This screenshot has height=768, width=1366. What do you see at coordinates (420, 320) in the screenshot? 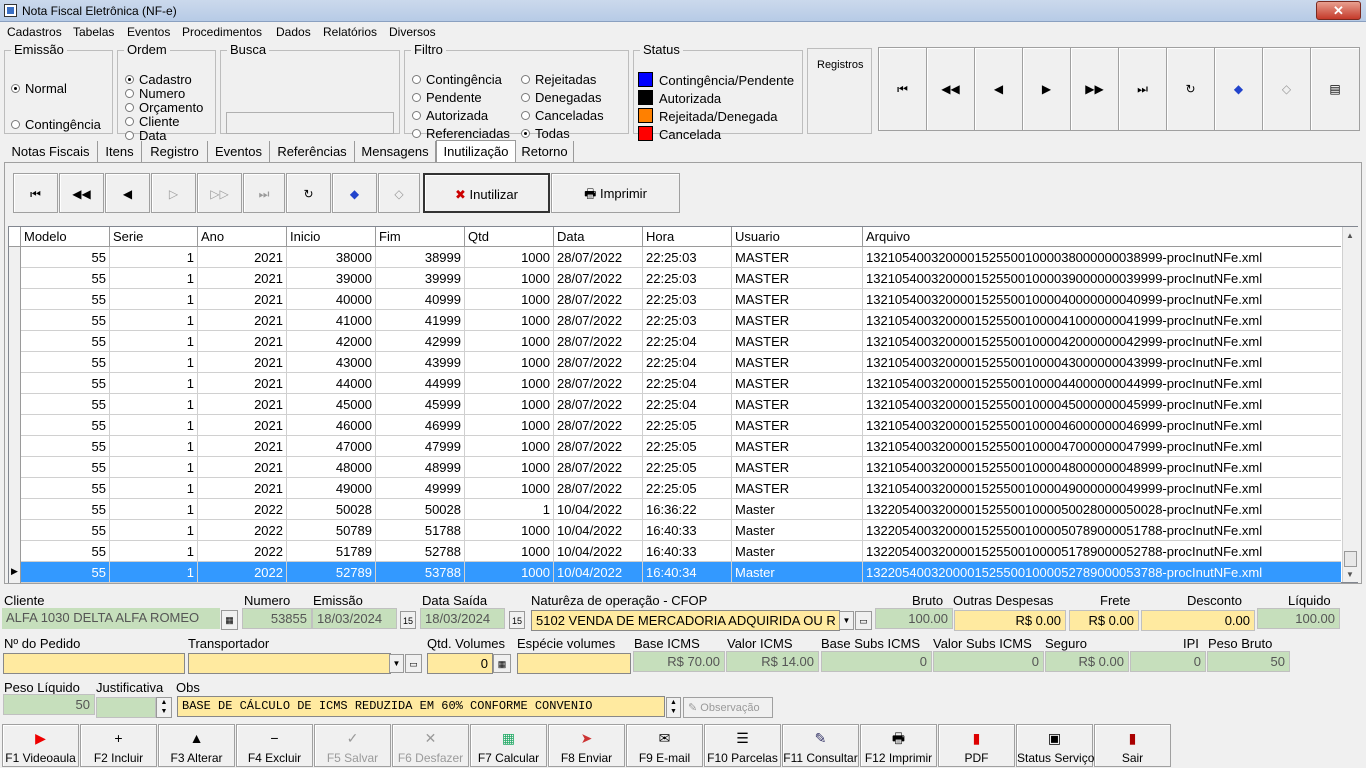
I see `cell-fim: 41999` at bounding box center [420, 320].